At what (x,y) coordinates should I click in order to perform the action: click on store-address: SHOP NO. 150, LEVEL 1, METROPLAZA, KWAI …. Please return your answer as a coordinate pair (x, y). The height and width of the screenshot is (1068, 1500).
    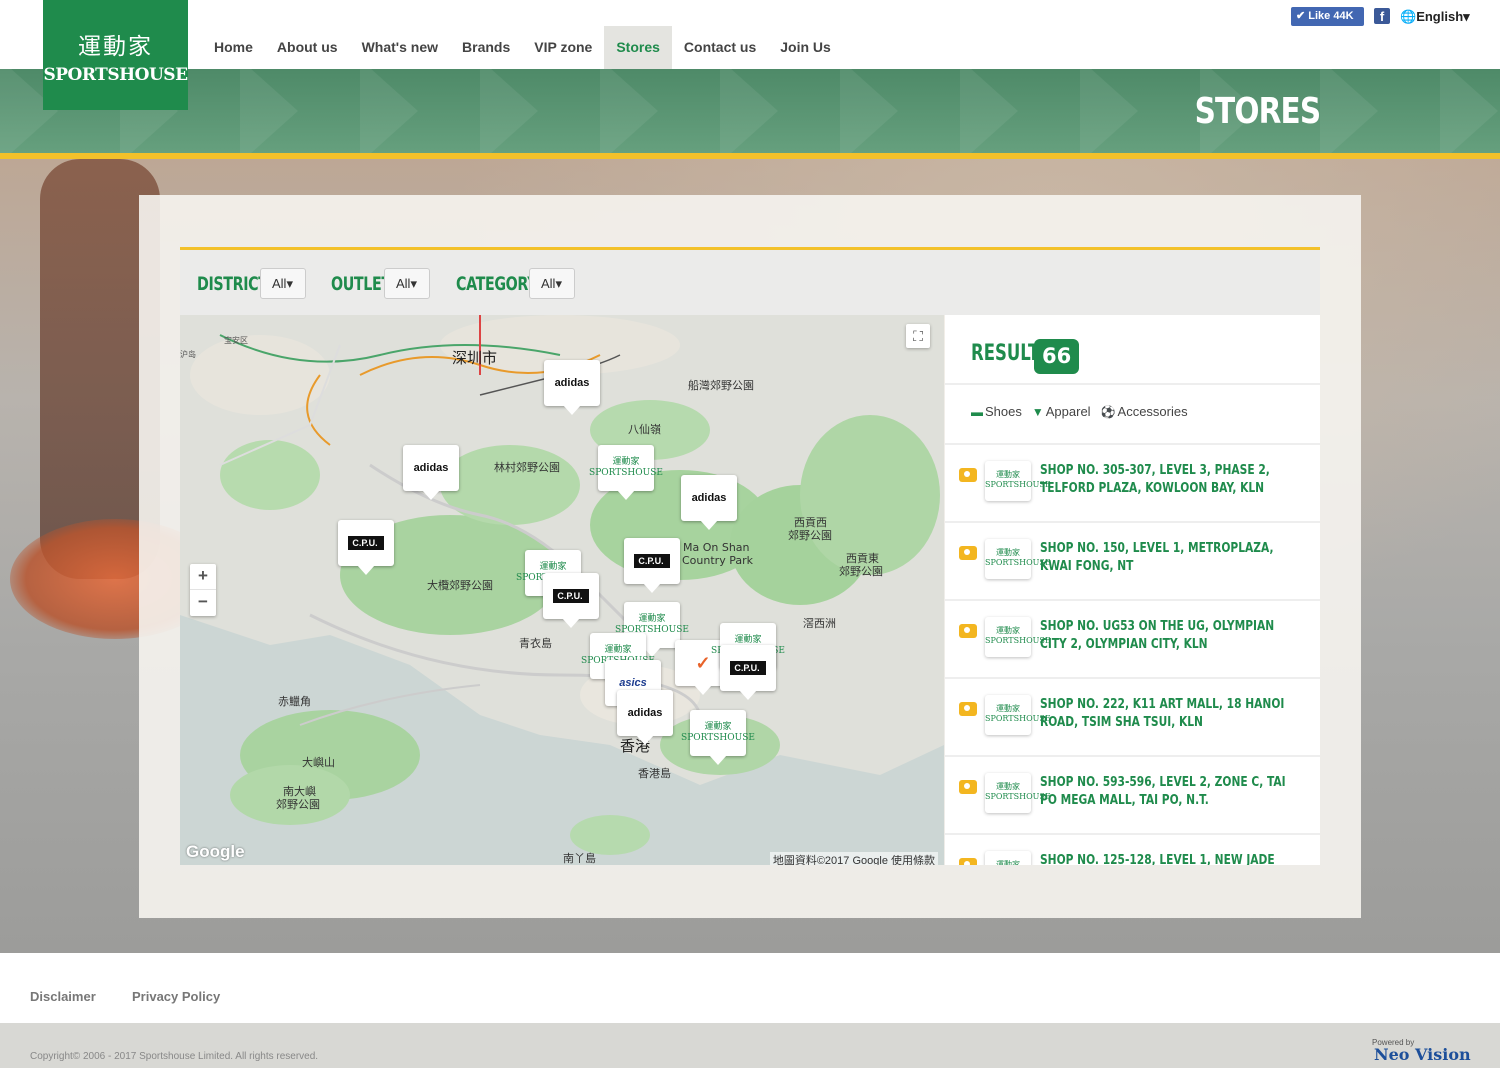
    Looking at the image, I should click on (1171, 558).